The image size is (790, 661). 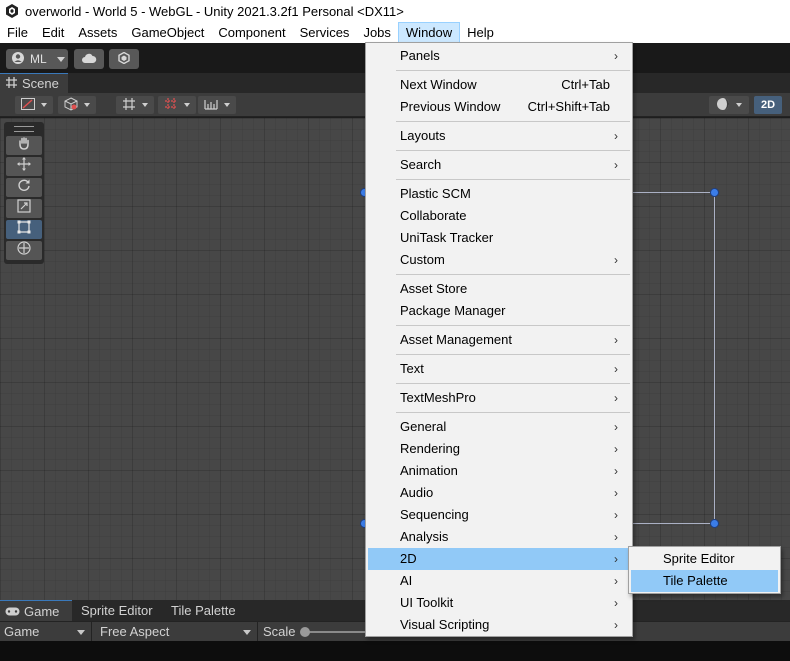 What do you see at coordinates (499, 238) in the screenshot?
I see `menu-item-unitask-tracker: UniTask Tracker` at bounding box center [499, 238].